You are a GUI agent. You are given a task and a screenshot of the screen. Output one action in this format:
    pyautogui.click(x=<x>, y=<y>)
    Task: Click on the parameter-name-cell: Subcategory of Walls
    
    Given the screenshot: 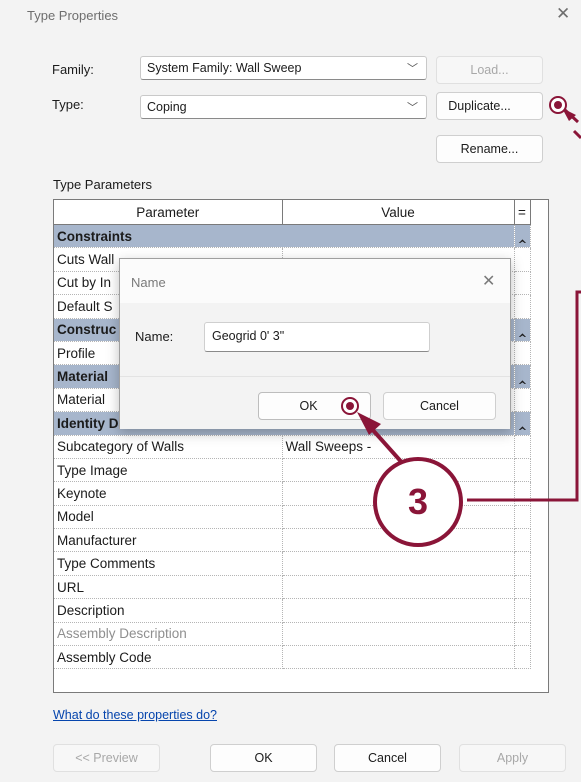 What is the action you would take?
    pyautogui.click(x=168, y=447)
    